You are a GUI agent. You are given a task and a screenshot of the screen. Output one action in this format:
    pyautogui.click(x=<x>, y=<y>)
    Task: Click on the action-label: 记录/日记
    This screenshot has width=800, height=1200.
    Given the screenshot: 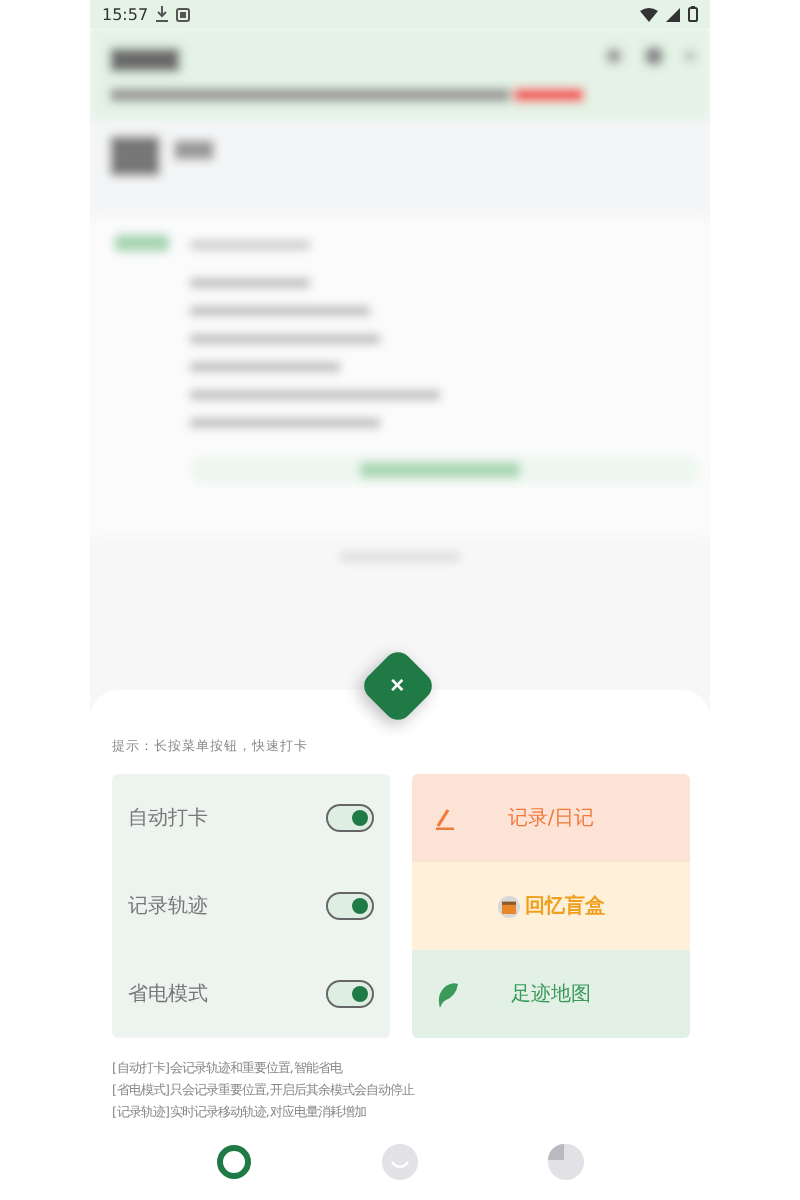 What is the action you would take?
    pyautogui.click(x=551, y=819)
    